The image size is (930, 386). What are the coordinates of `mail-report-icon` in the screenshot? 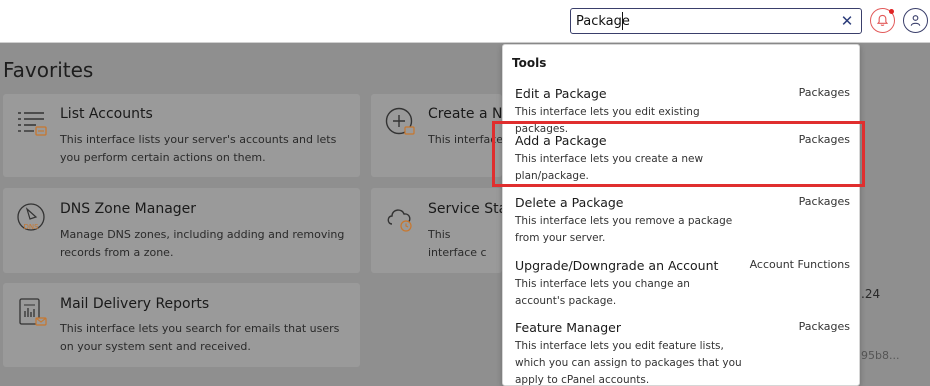 It's located at (33, 312).